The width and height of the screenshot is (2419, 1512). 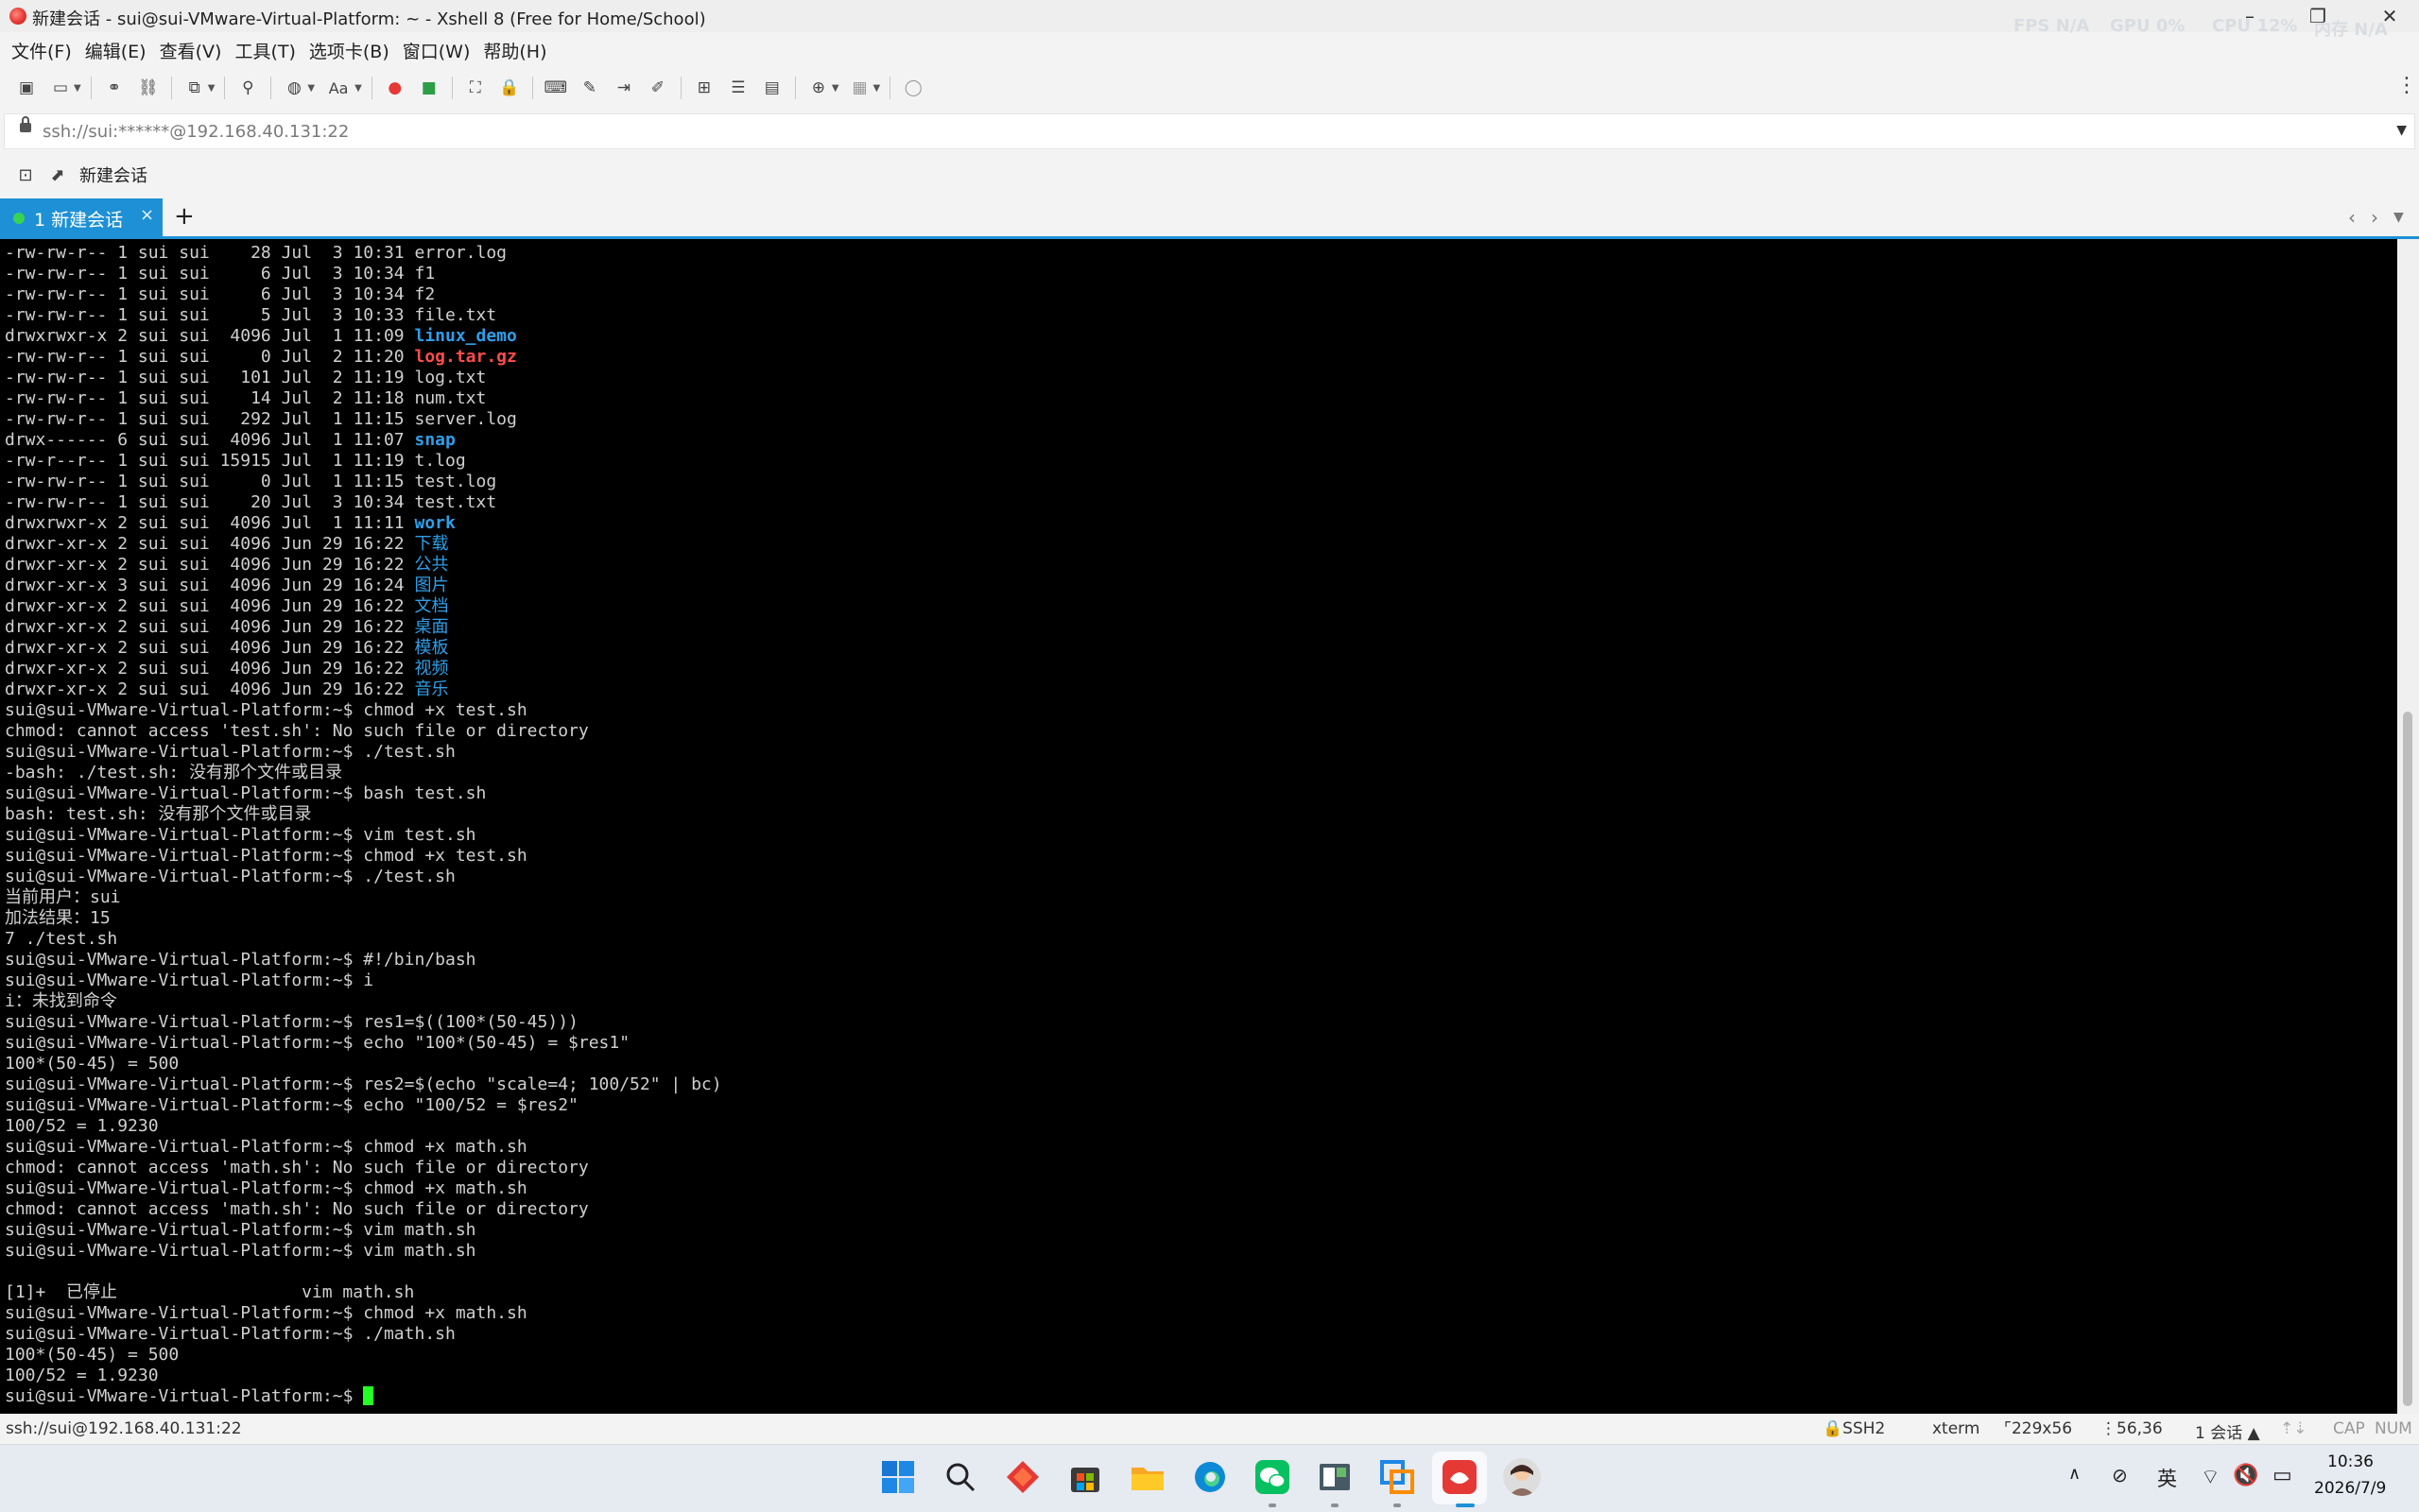 What do you see at coordinates (432, 585) in the screenshot?
I see `terminal-filename: 图片` at bounding box center [432, 585].